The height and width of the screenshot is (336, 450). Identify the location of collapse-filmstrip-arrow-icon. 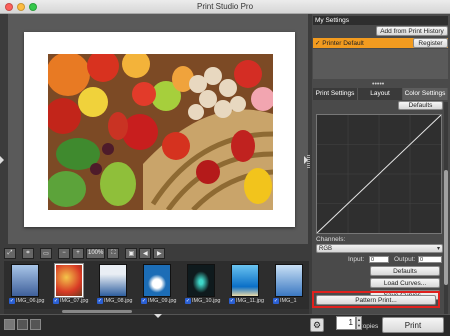
(158, 316).